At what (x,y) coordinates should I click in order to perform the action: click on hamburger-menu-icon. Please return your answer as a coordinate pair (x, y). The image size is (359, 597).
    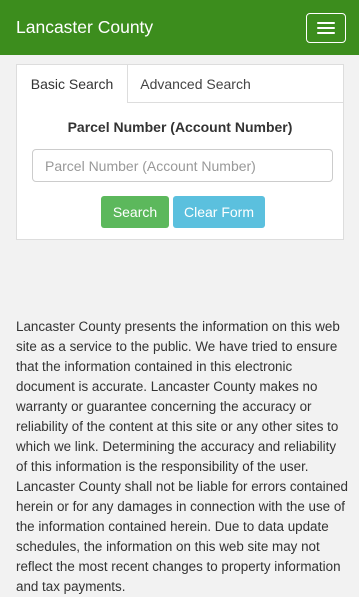
    Looking at the image, I should click on (326, 23).